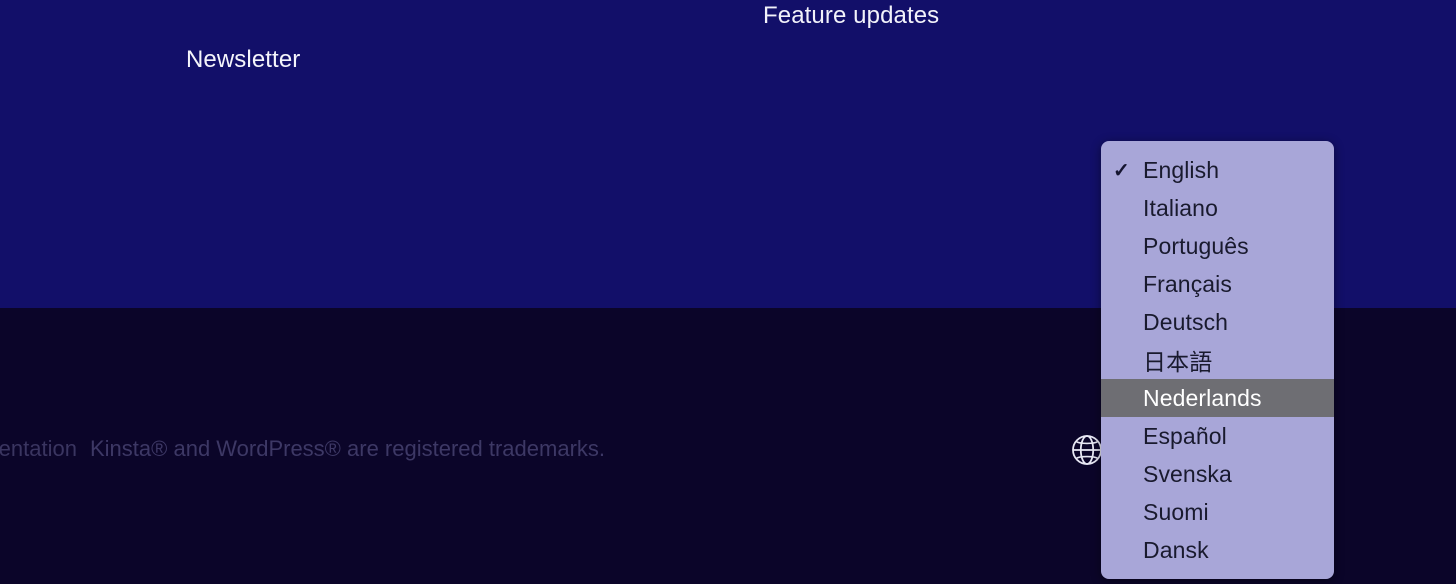 The height and width of the screenshot is (584, 1456). What do you see at coordinates (1121, 170) in the screenshot?
I see `check-icon: ✓` at bounding box center [1121, 170].